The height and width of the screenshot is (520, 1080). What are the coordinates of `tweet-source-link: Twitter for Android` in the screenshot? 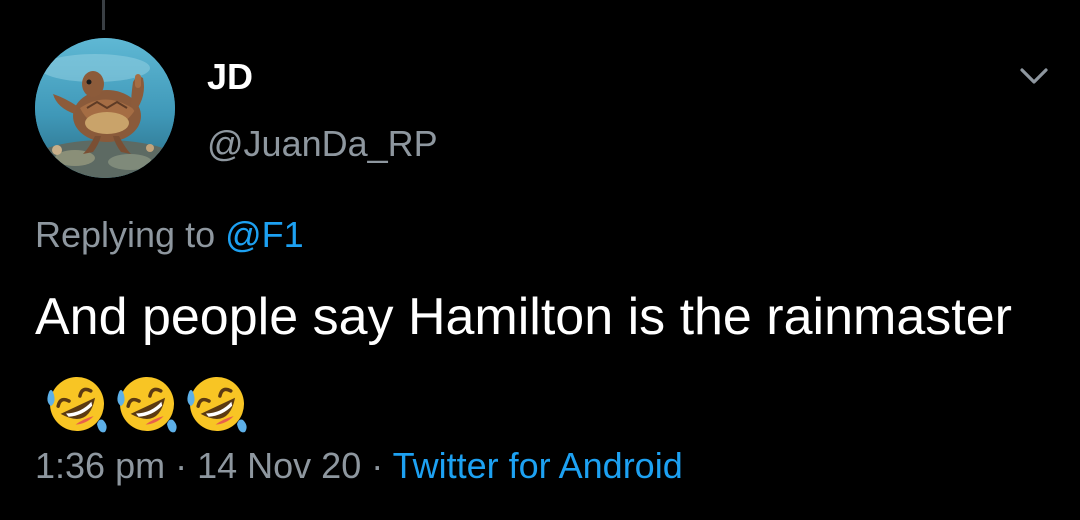 It's located at (538, 465).